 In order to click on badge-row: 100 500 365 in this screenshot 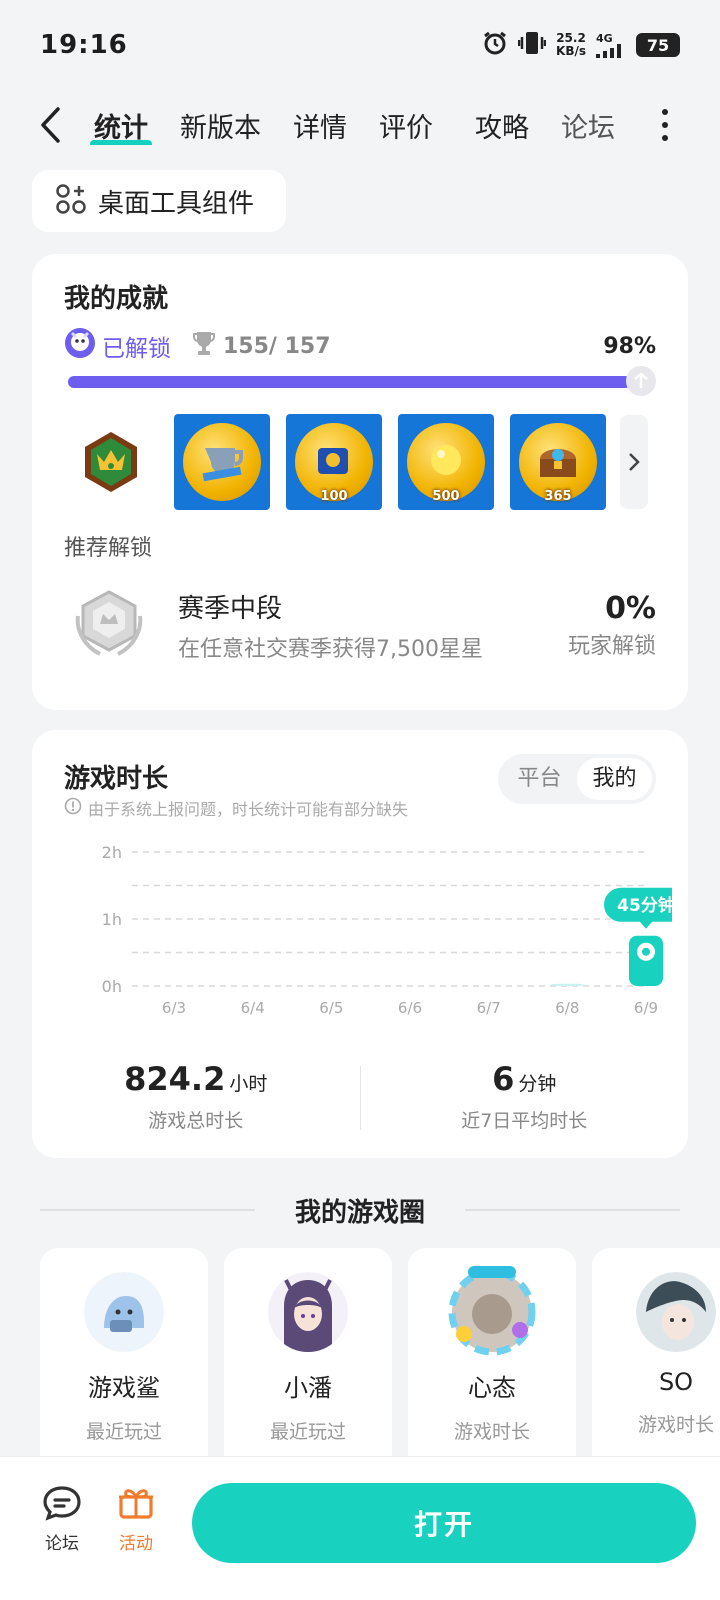, I will do `click(360, 462)`.